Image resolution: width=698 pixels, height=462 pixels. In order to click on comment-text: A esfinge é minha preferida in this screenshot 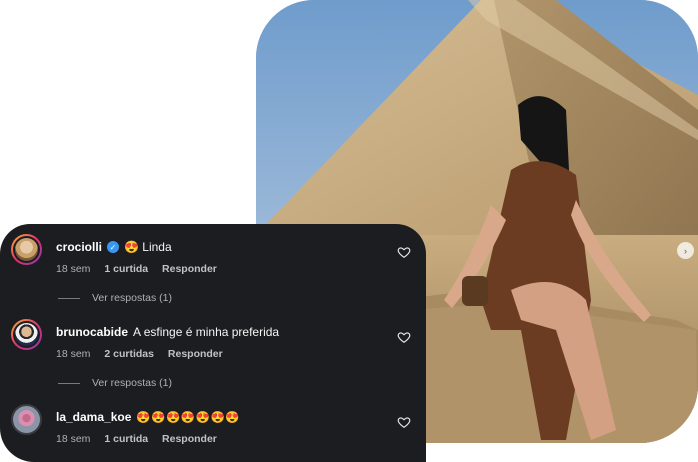, I will do `click(206, 332)`.